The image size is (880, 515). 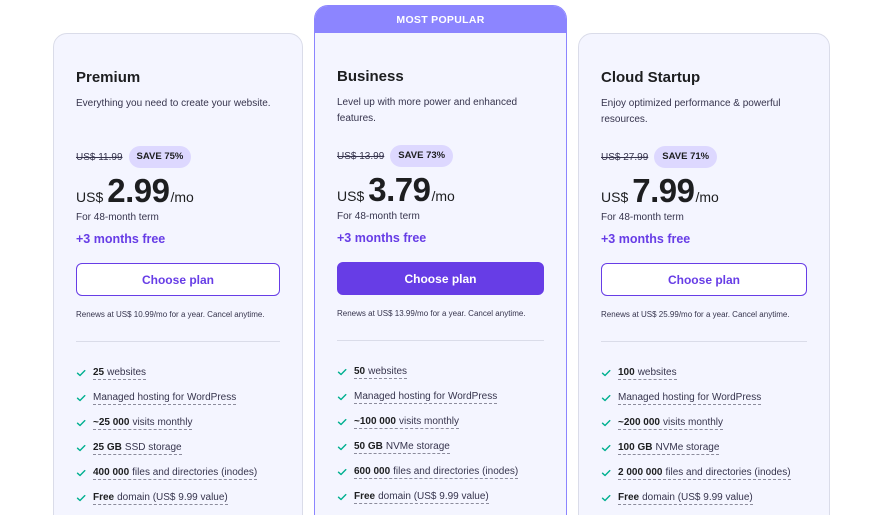 I want to click on plan-name: Business, so click(x=370, y=76).